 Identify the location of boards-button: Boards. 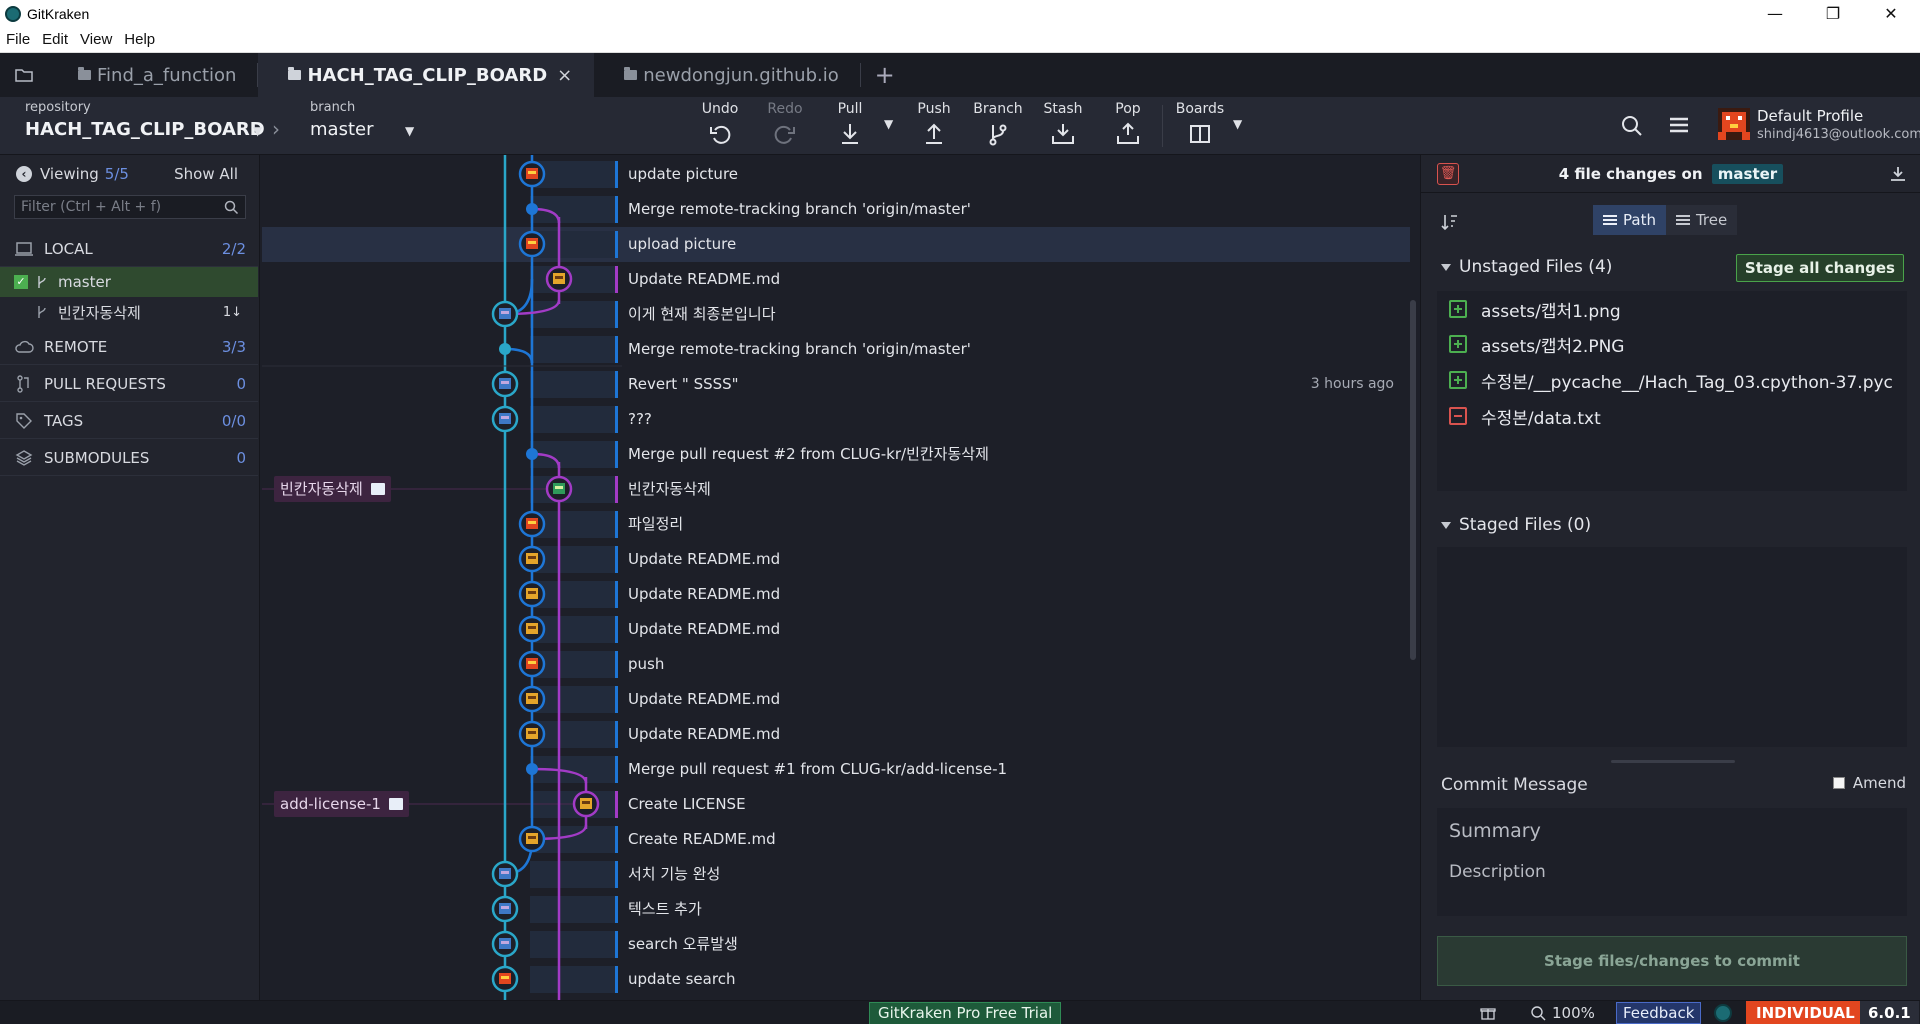
(1200, 124).